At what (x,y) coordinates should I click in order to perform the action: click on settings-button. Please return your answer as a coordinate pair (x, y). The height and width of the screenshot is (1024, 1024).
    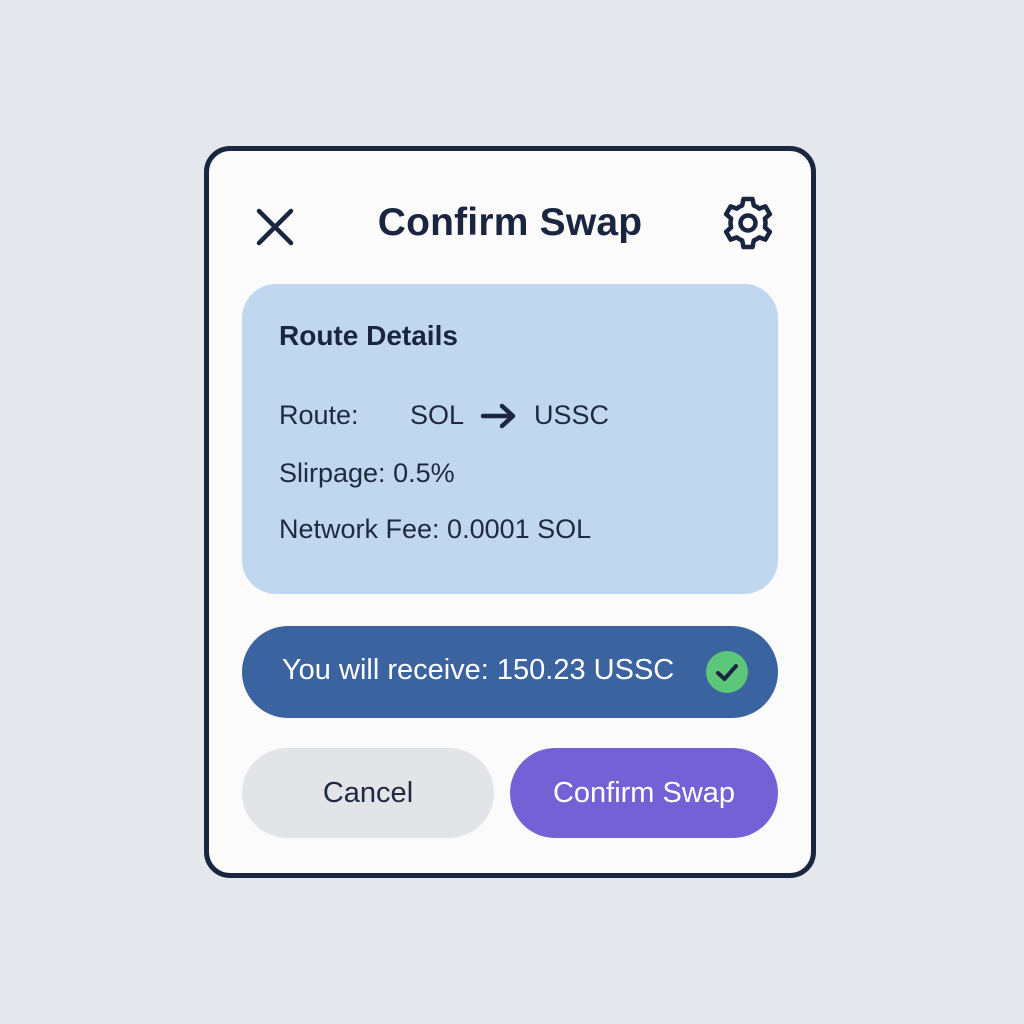
    Looking at the image, I should click on (748, 223).